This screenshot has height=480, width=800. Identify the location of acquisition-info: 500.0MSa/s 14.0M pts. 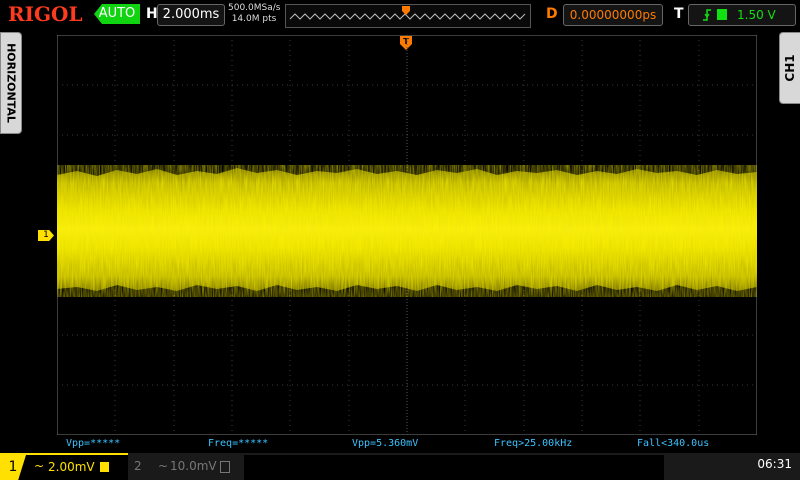
(254, 14).